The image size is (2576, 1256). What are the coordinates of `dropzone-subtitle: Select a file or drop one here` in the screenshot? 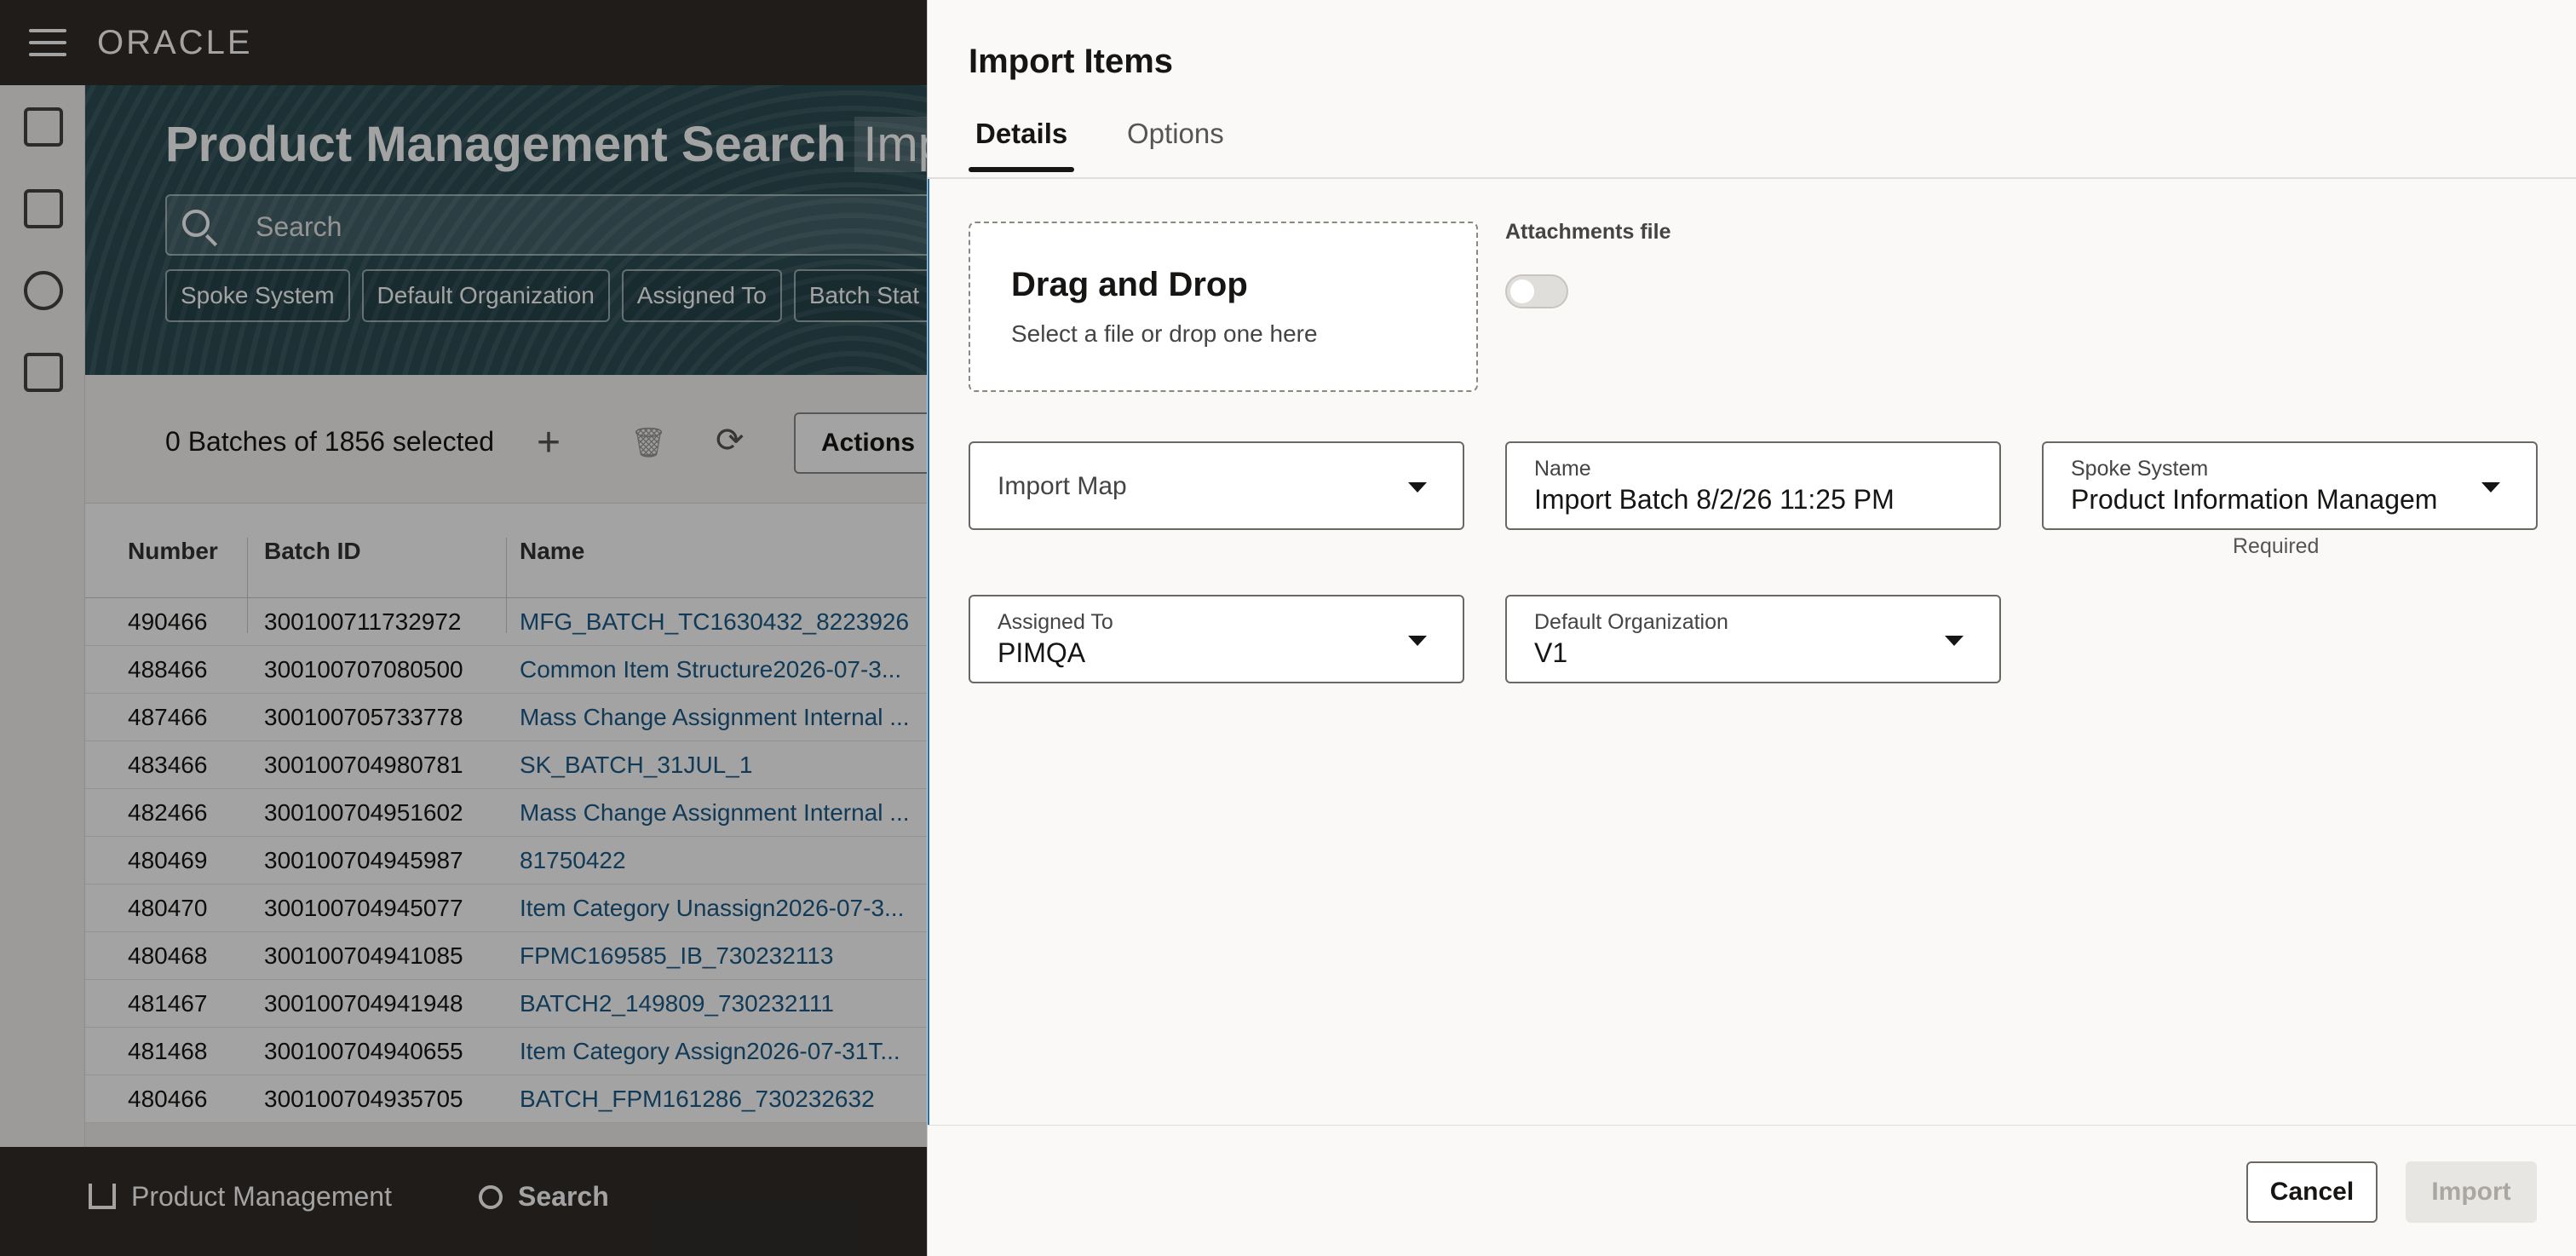 It's located at (1165, 334).